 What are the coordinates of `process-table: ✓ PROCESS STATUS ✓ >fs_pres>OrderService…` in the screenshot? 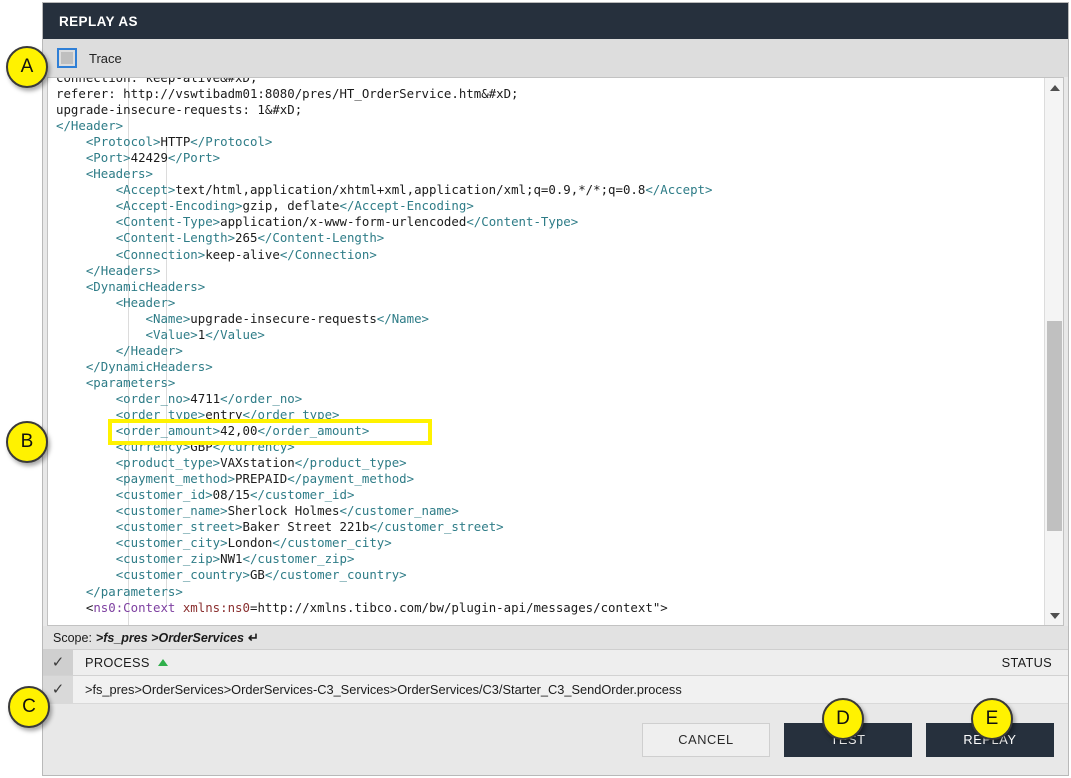 It's located at (555, 677).